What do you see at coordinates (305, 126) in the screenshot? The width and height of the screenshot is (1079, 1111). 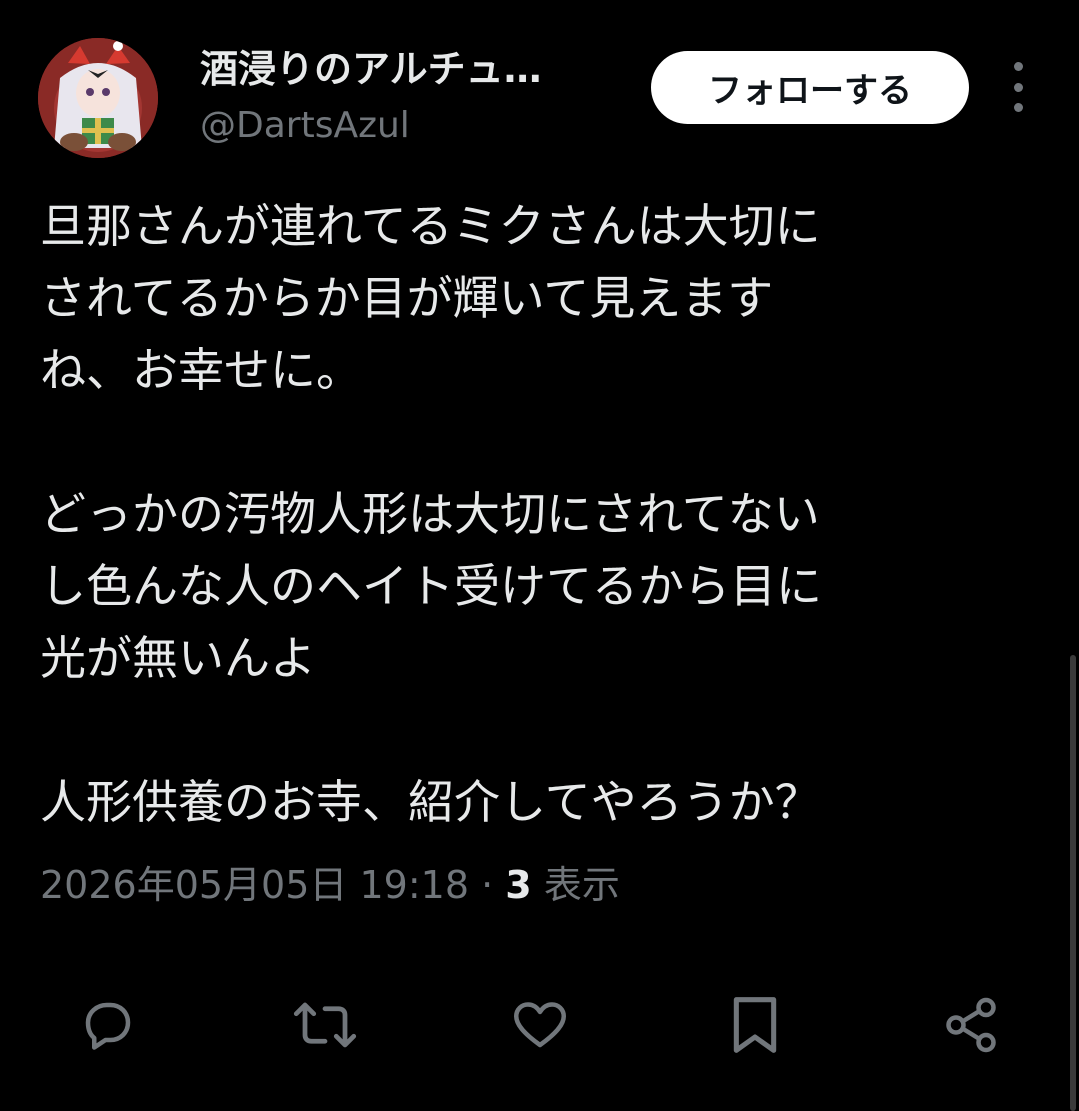 I see `user-handle: @DartsAzul` at bounding box center [305, 126].